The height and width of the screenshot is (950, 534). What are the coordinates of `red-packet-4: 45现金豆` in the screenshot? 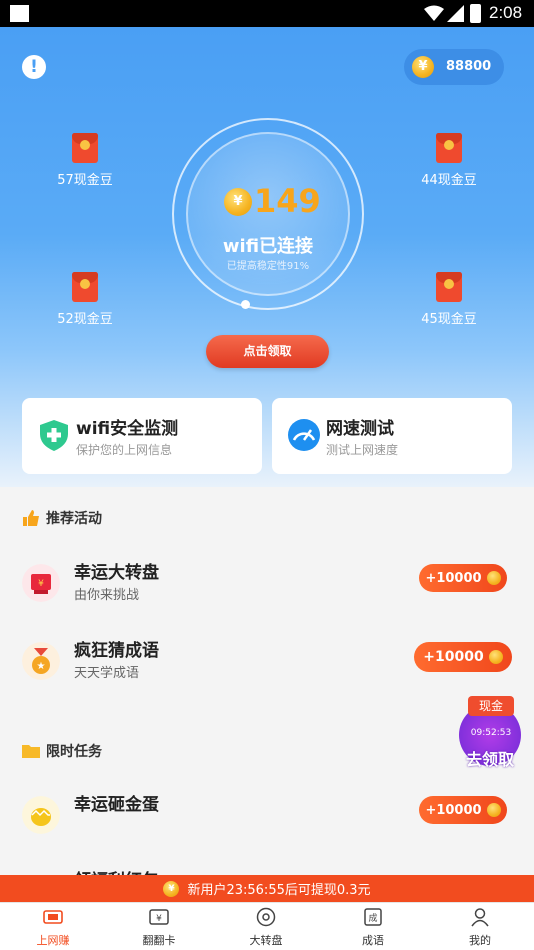 It's located at (449, 299).